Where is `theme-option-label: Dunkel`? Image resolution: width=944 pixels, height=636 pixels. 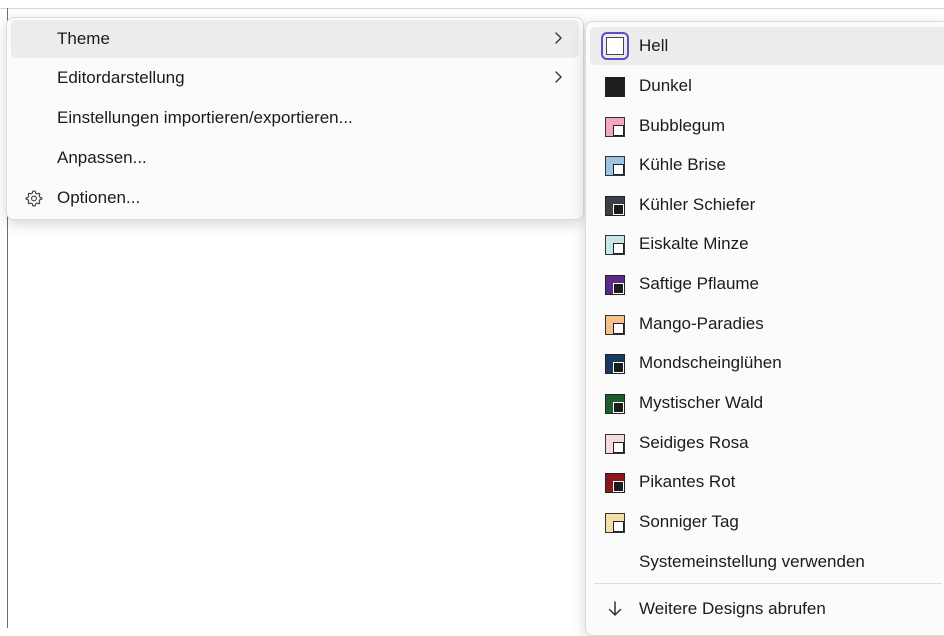
theme-option-label: Dunkel is located at coordinates (665, 85).